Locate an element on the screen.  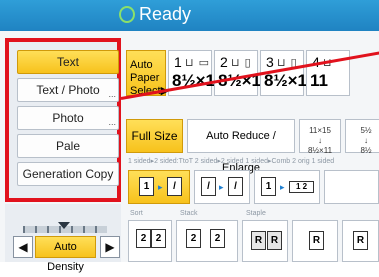
tray-paper-icon: ⊔ ▯ is located at coordinates (241, 63).